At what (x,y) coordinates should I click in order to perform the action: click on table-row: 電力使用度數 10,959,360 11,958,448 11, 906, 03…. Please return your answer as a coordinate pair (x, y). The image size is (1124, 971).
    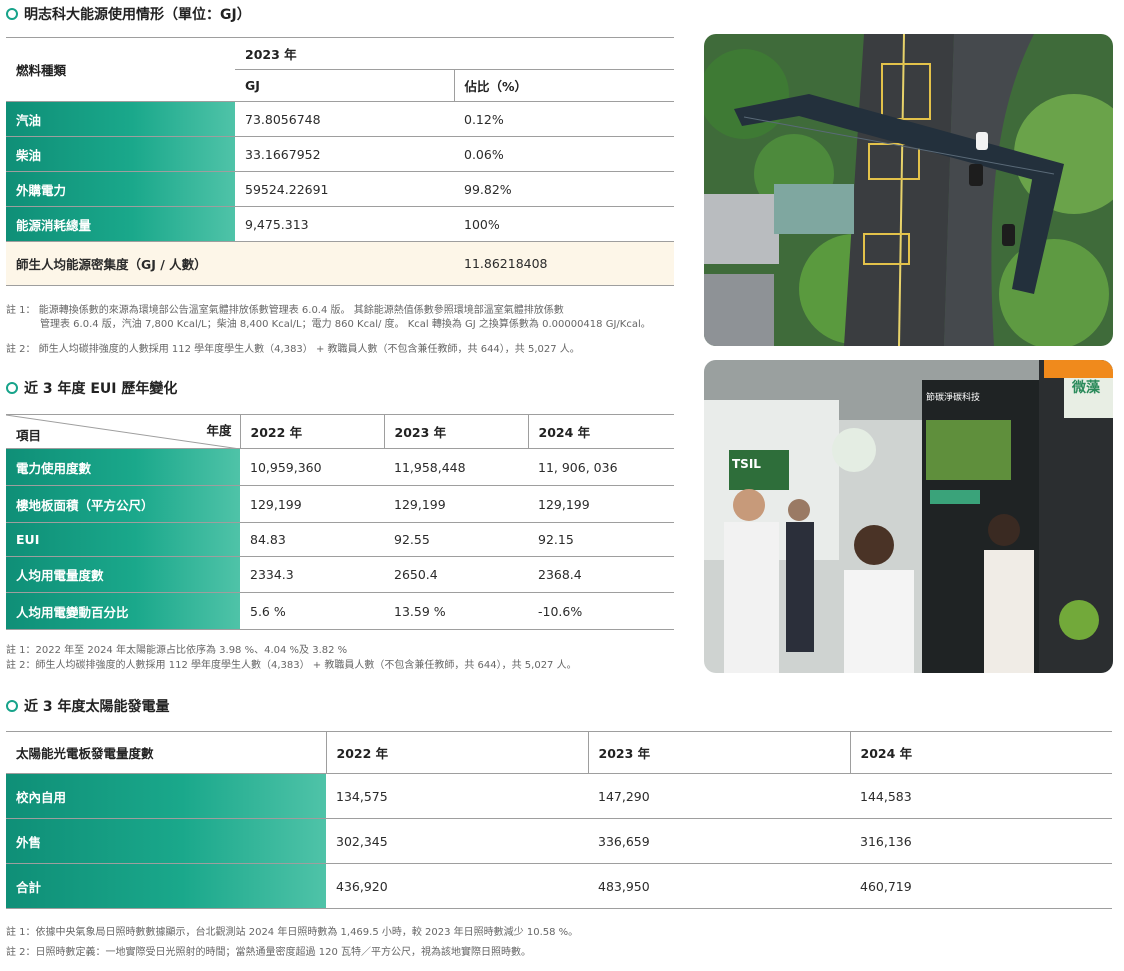
    Looking at the image, I should click on (340, 467).